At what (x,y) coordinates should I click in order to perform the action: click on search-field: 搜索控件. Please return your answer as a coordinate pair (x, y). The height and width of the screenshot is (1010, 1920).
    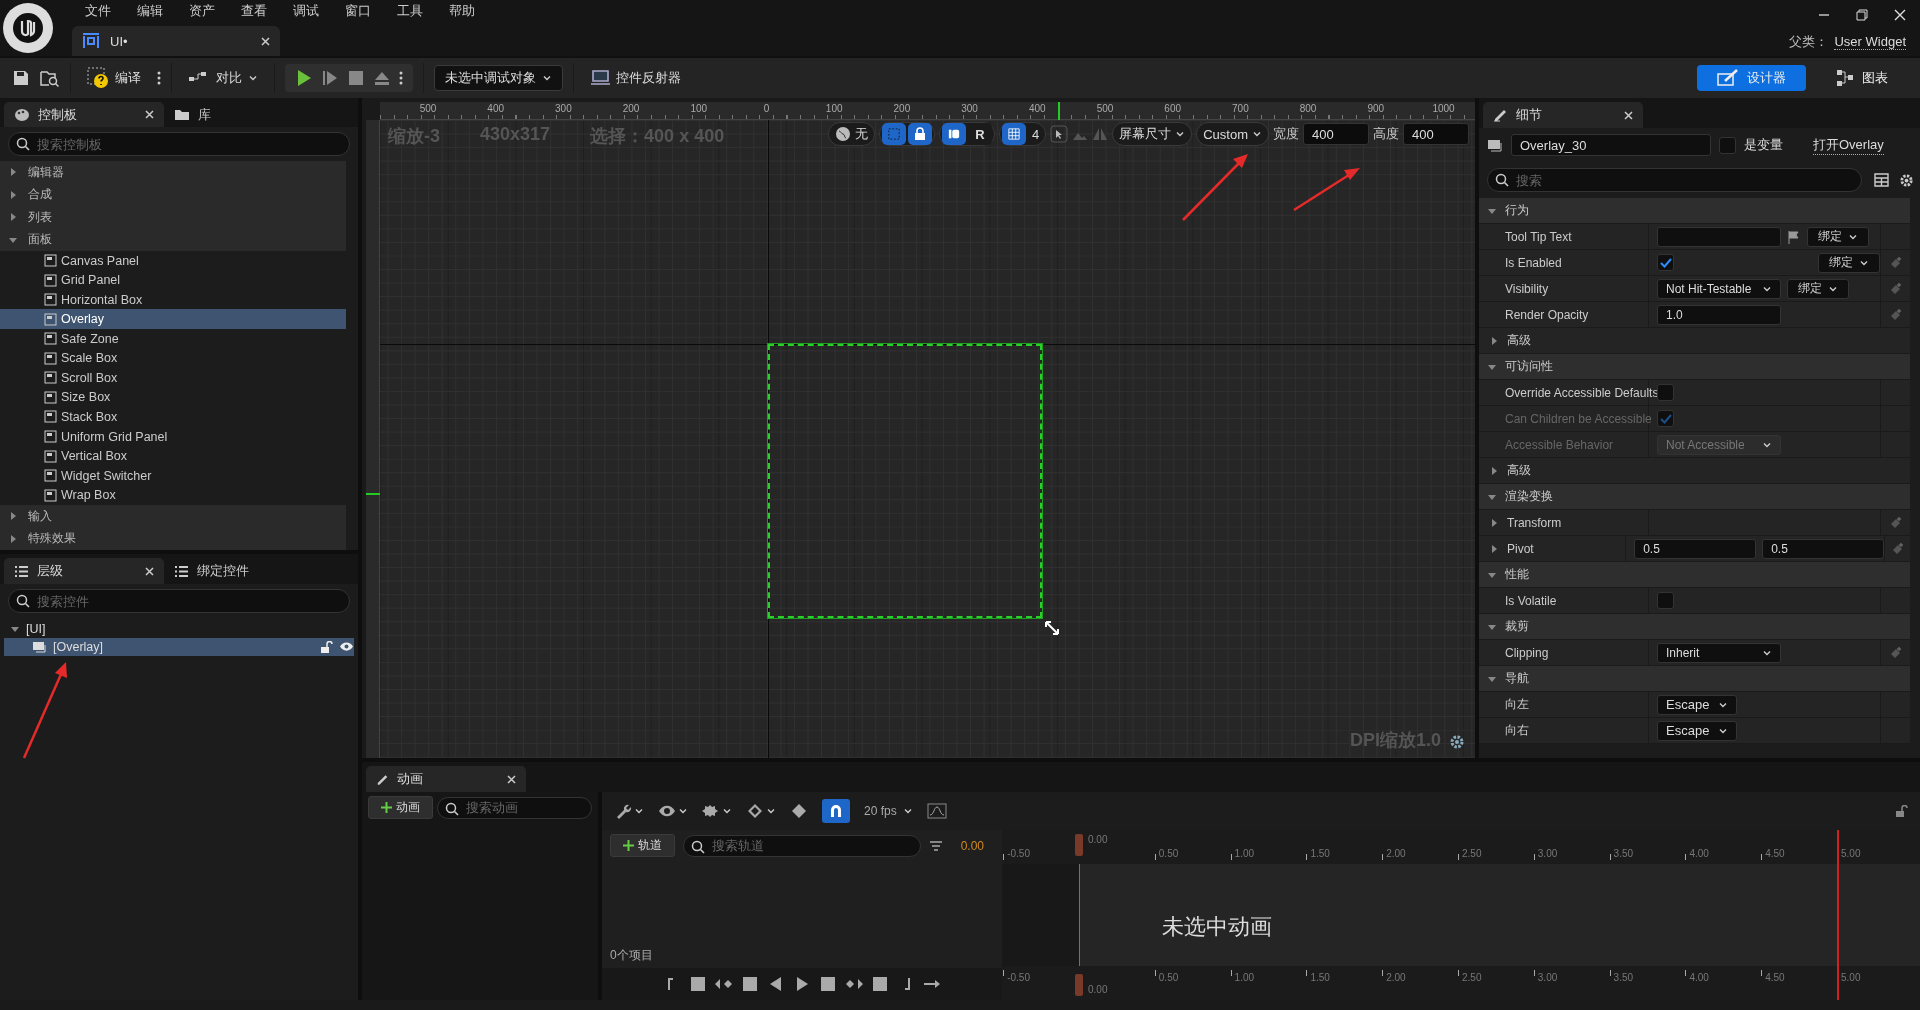
    Looking at the image, I should click on (179, 601).